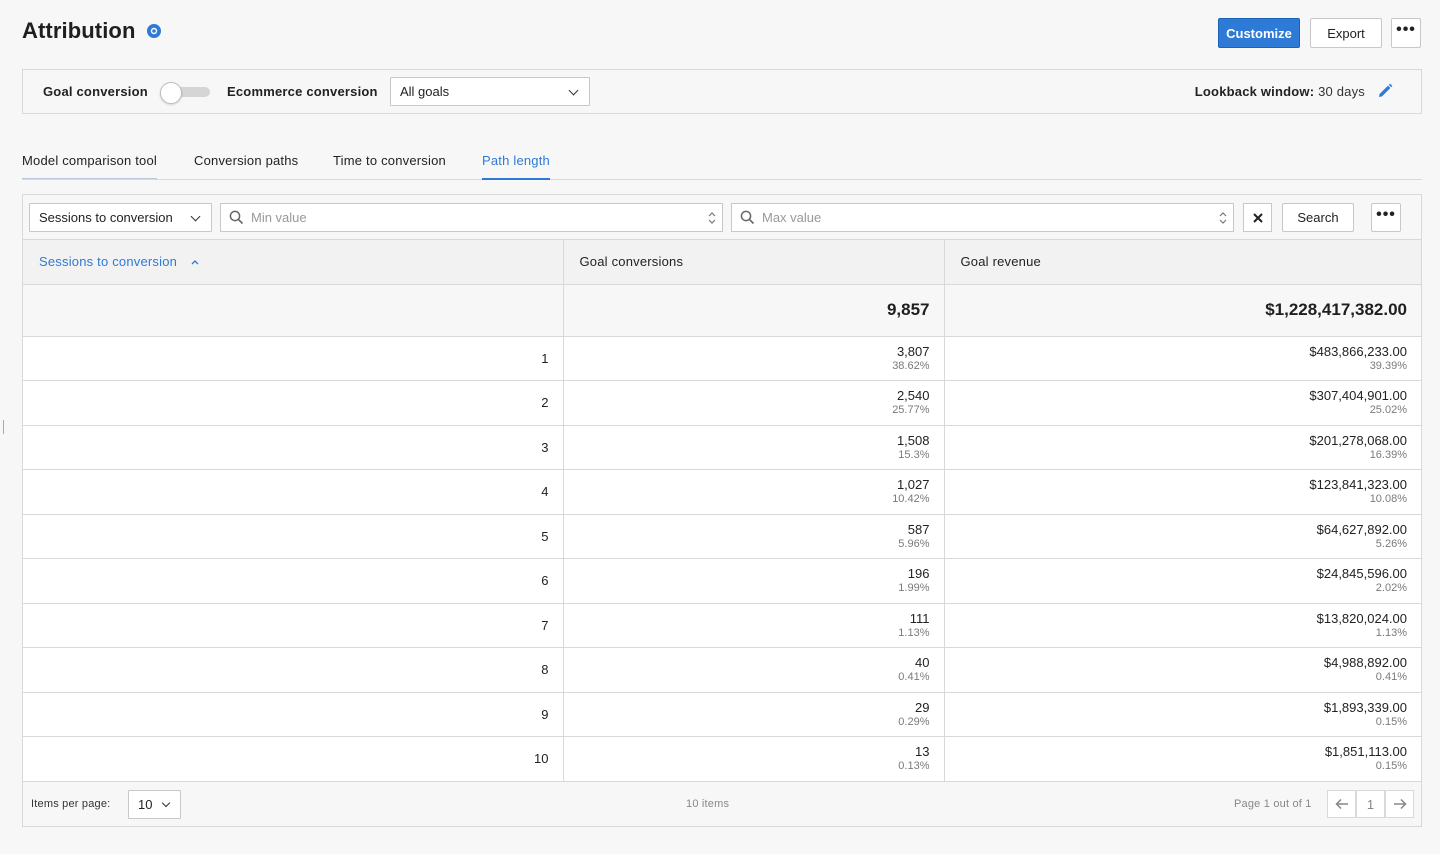 Image resolution: width=1440 pixels, height=854 pixels. Describe the element at coordinates (1399, 804) in the screenshot. I see `next-page-button` at that location.